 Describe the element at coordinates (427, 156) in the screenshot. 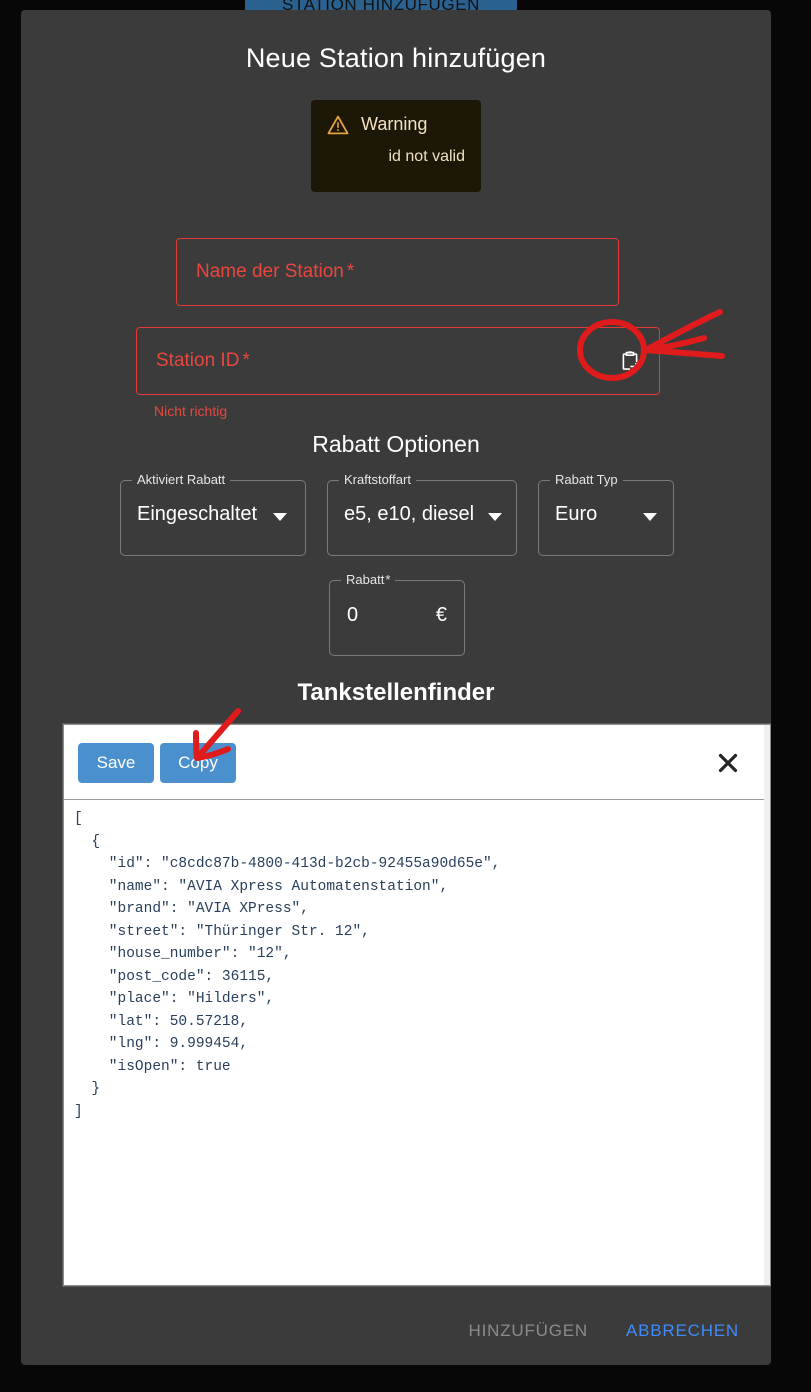

I see `warning-message: id not valid` at that location.